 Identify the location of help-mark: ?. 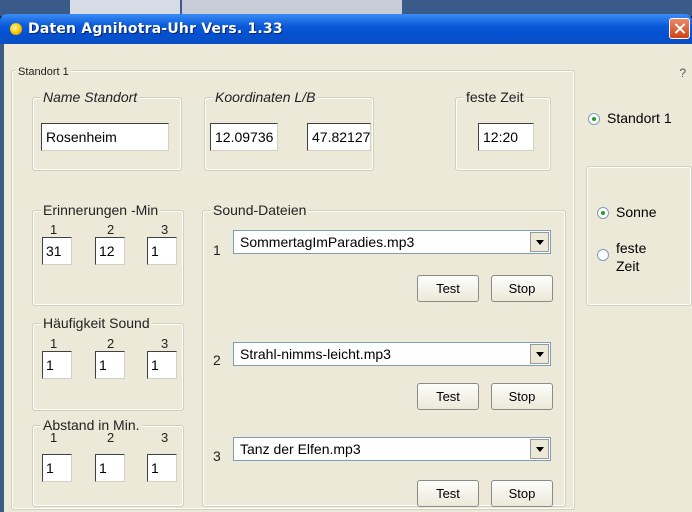
(682, 73).